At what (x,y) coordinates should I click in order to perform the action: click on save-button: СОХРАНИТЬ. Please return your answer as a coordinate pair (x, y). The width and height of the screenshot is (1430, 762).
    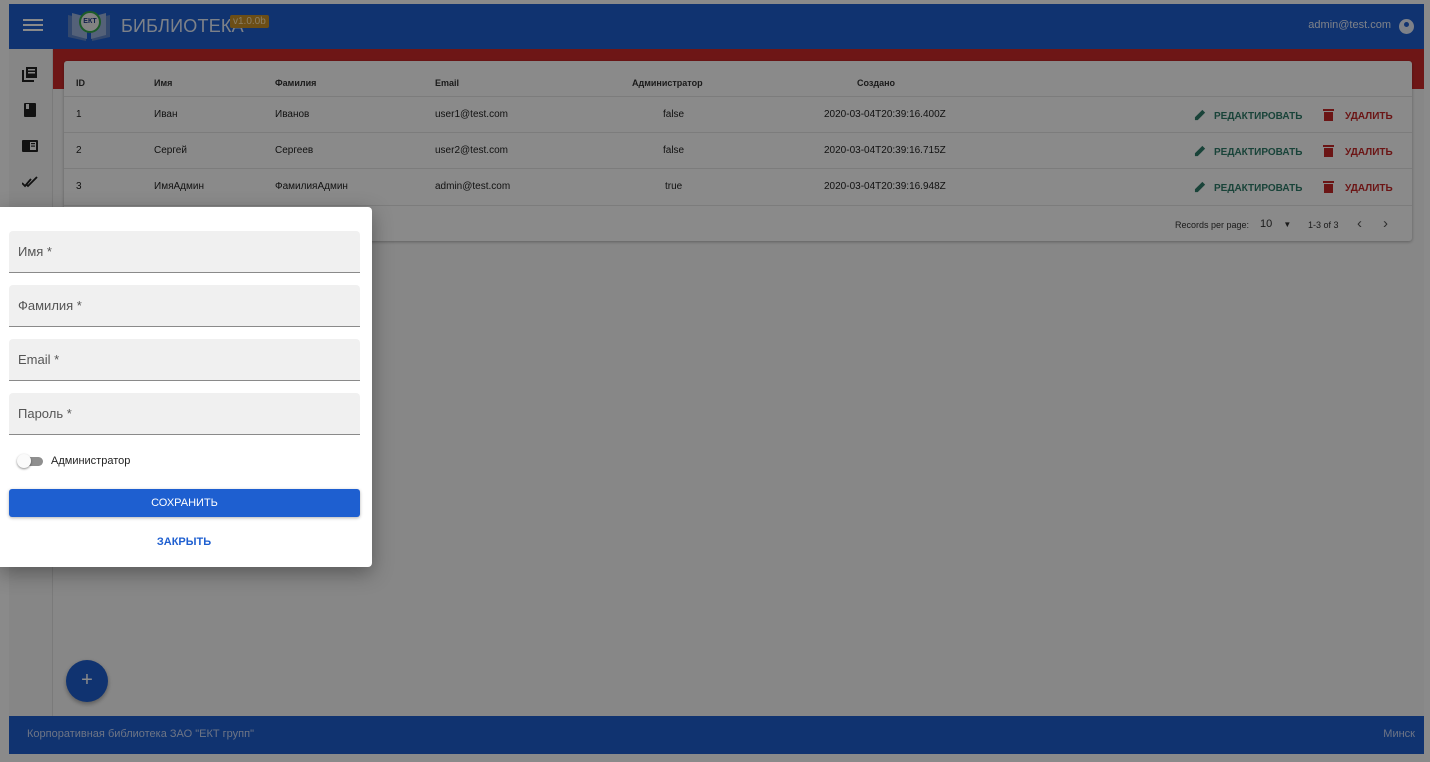
    Looking at the image, I should click on (184, 503).